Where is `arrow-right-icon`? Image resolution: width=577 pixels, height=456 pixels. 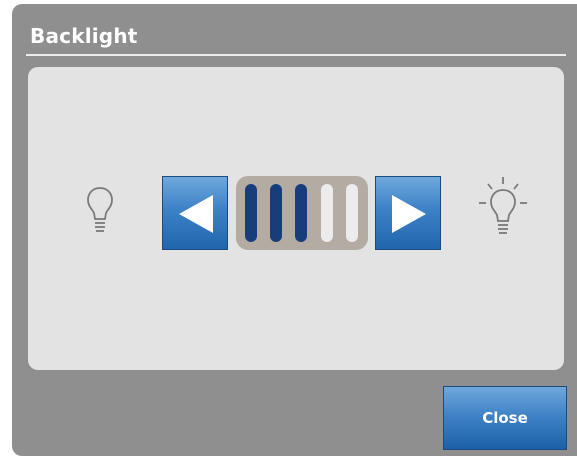 arrow-right-icon is located at coordinates (409, 214).